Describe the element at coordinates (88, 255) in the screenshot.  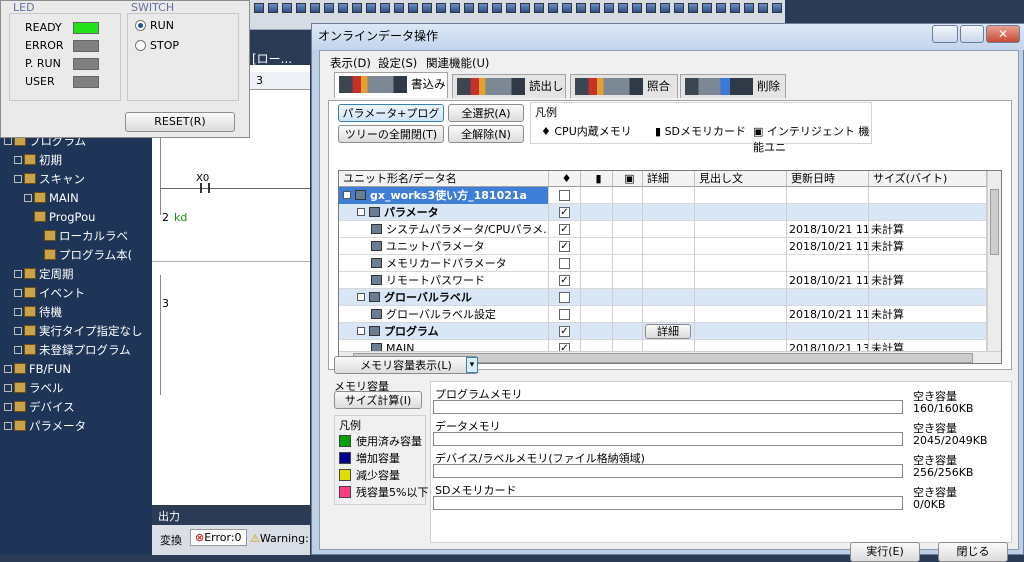
I see `tree-item: プログラム本(` at that location.